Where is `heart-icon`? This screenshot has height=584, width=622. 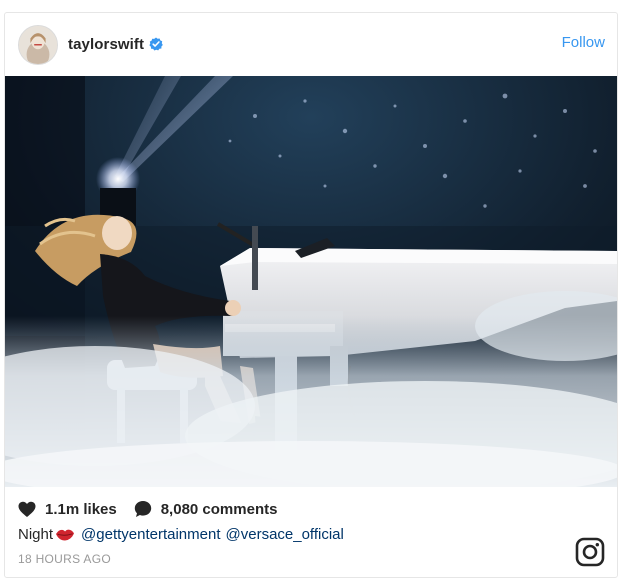
heart-icon is located at coordinates (27, 509).